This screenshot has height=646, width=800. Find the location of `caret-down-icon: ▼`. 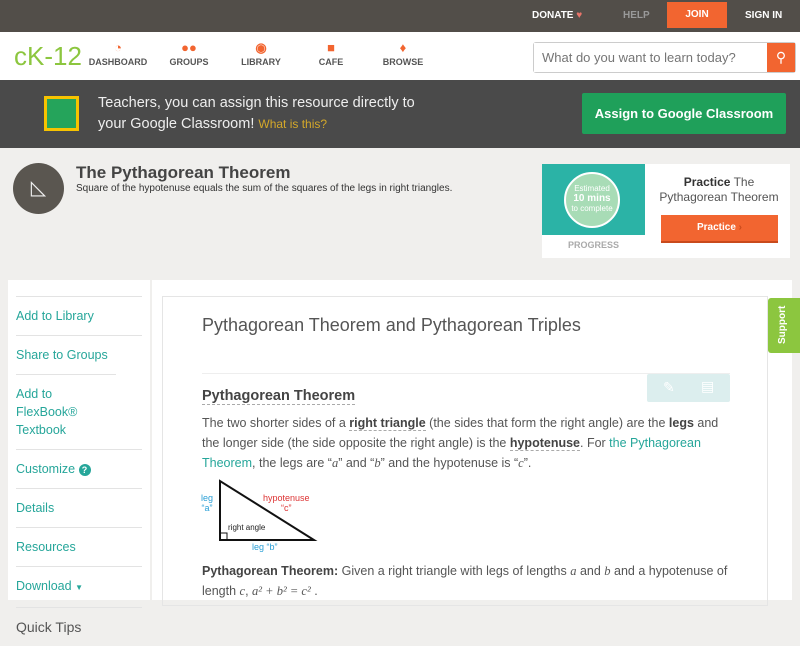

caret-down-icon: ▼ is located at coordinates (79, 587).